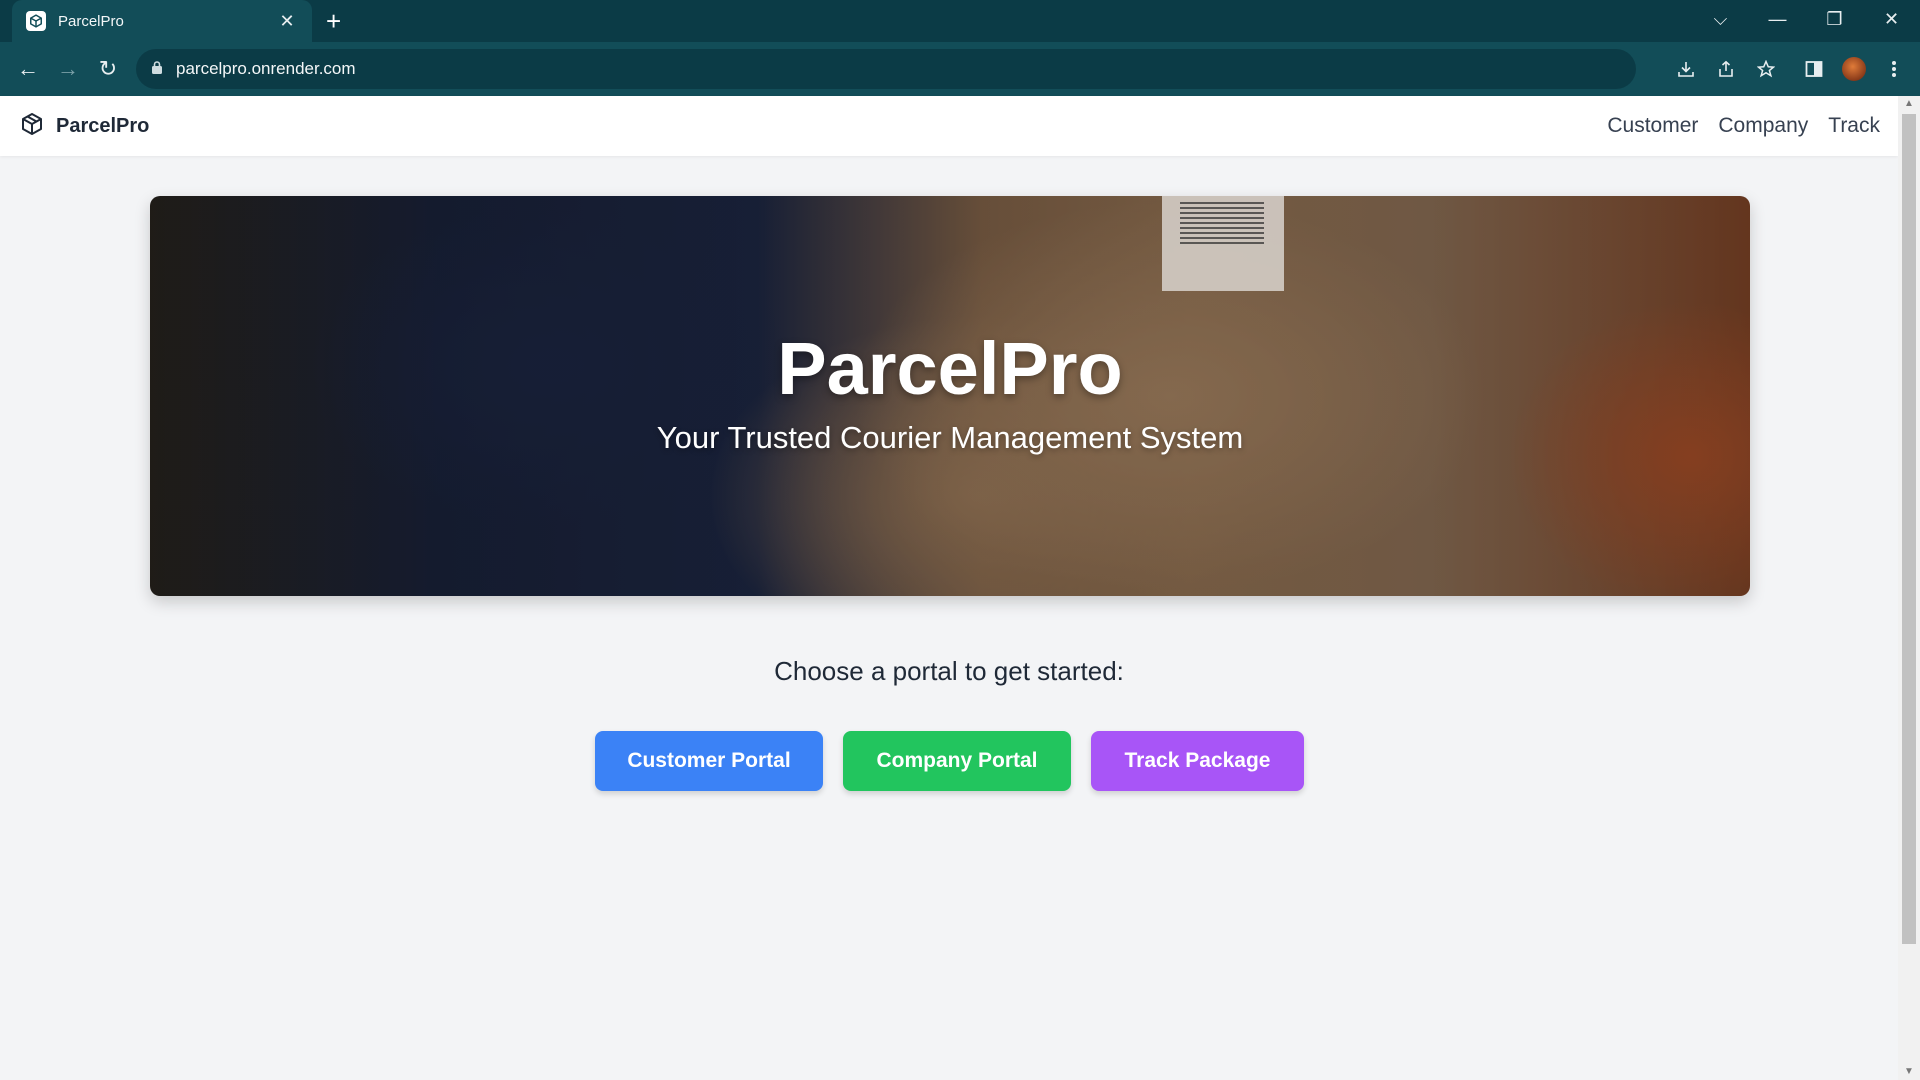 Image resolution: width=1920 pixels, height=1080 pixels. I want to click on browser-tabstrip: ParcelPro ✕ + ⌵ — ❐ ✕, so click(960, 21).